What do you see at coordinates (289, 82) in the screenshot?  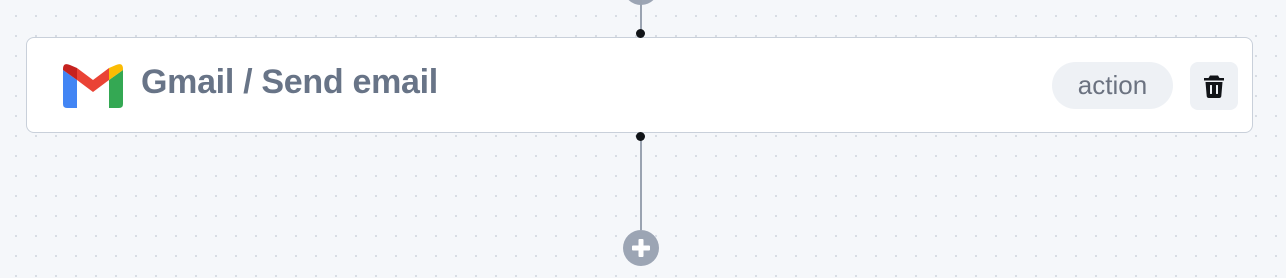 I see `node-title: Gmail / Send email` at bounding box center [289, 82].